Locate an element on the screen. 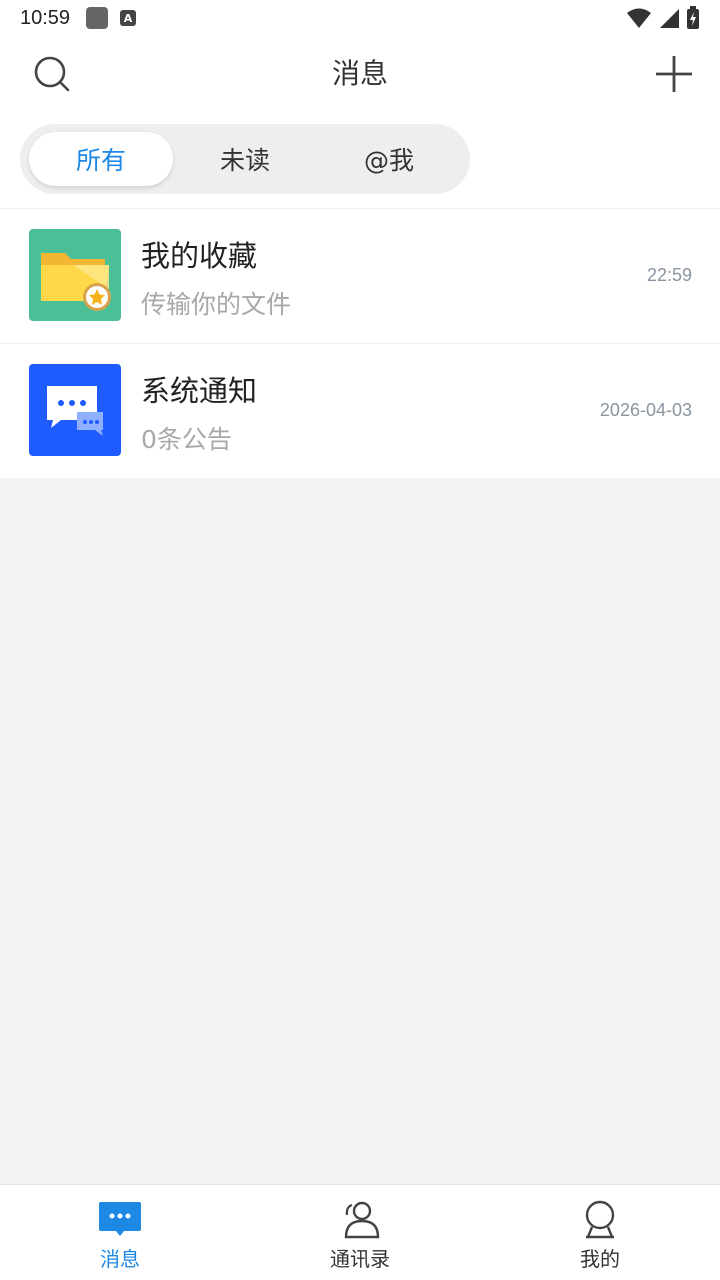 This screenshot has height=1280, width=720. list-item: 系统通知 0条公告 2026-04-03 is located at coordinates (360, 410).